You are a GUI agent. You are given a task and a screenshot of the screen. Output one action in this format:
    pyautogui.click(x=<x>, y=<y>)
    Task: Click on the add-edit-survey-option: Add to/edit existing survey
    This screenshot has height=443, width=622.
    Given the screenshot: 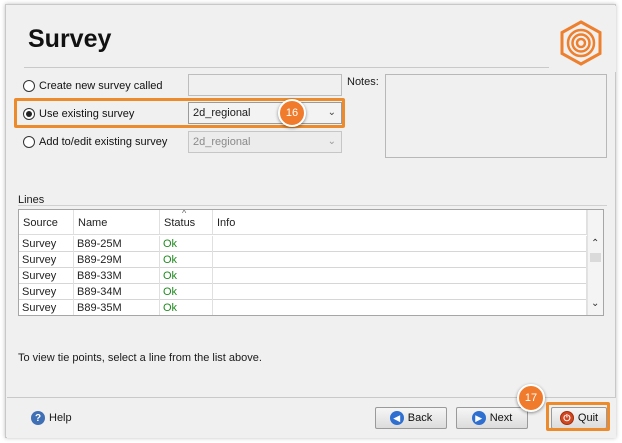 What is the action you would take?
    pyautogui.click(x=95, y=142)
    